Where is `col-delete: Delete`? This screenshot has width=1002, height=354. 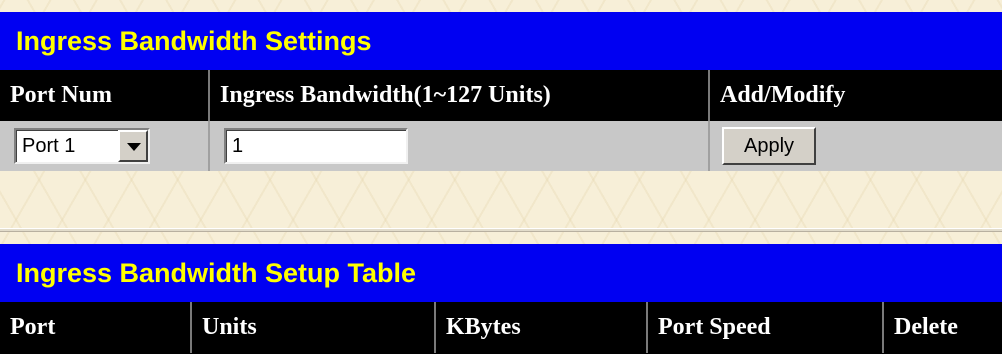 col-delete: Delete is located at coordinates (942, 327).